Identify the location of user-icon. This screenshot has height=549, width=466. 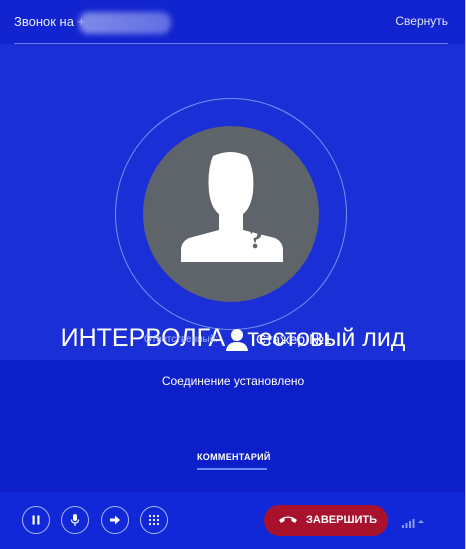
(237, 340).